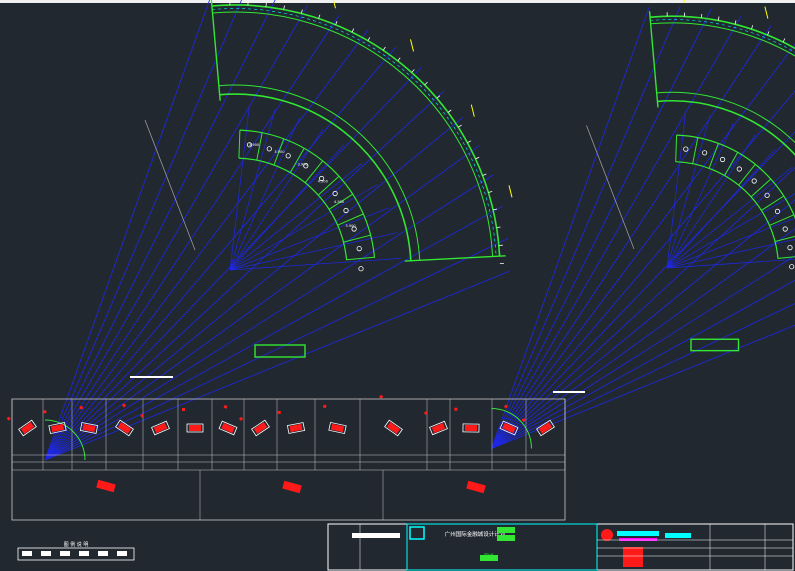  What do you see at coordinates (607, 535) in the screenshot?
I see `revision-marker` at bounding box center [607, 535].